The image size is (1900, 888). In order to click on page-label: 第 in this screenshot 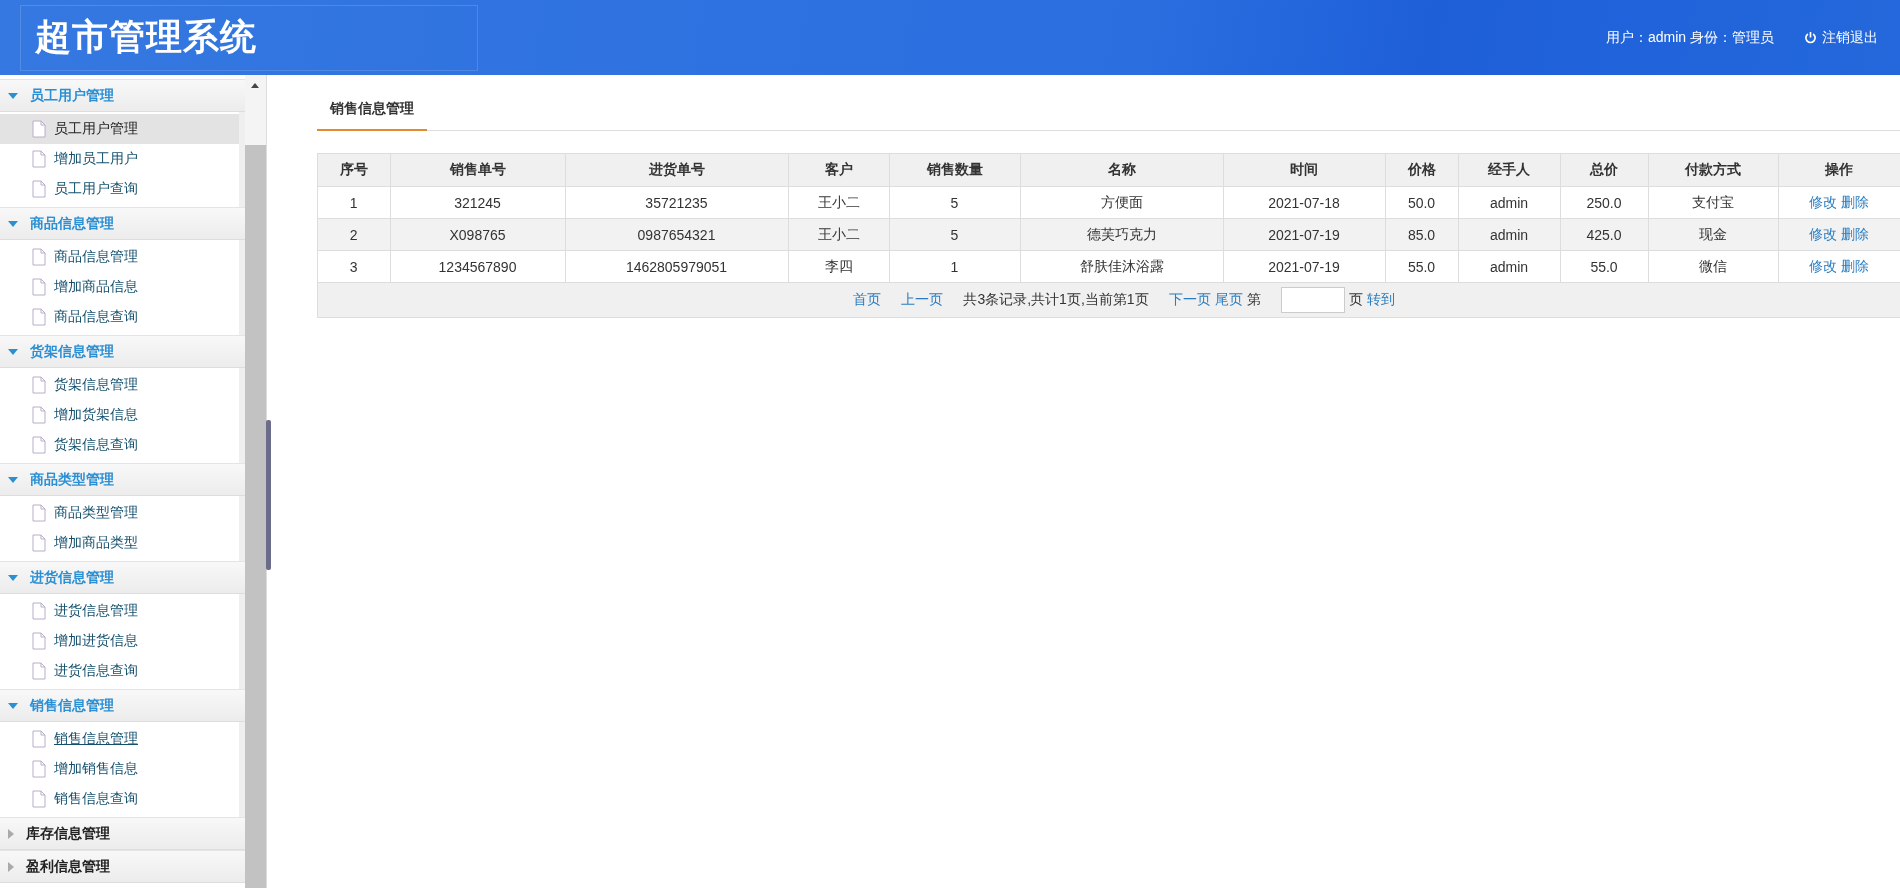, I will do `click(1253, 300)`.